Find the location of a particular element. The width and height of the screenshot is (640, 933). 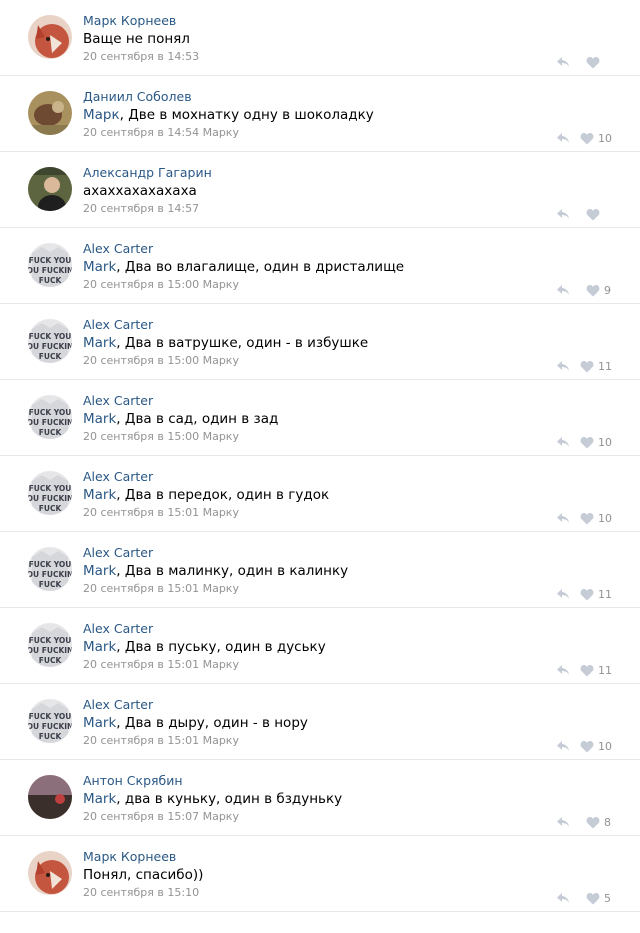

comment-message: ахаххахахахаха is located at coordinates (140, 191).